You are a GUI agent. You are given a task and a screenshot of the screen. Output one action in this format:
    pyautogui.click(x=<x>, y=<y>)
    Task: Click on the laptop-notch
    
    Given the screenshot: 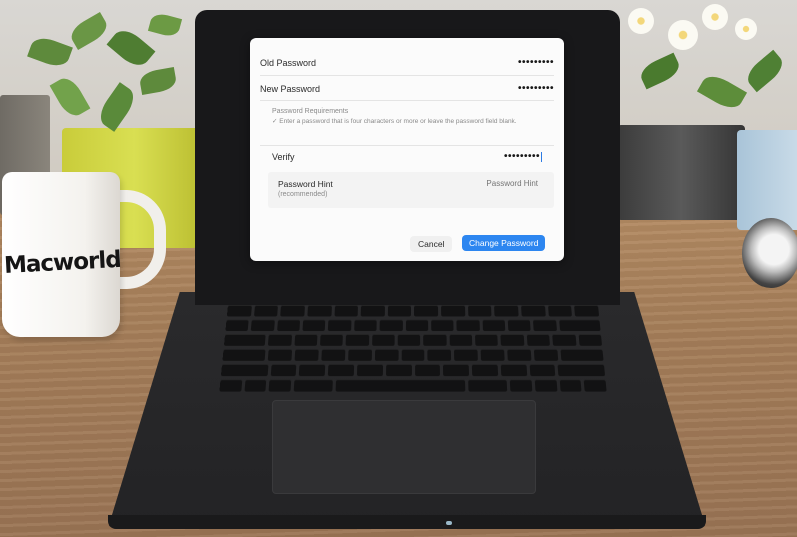 What is the action you would take?
    pyautogui.click(x=449, y=523)
    